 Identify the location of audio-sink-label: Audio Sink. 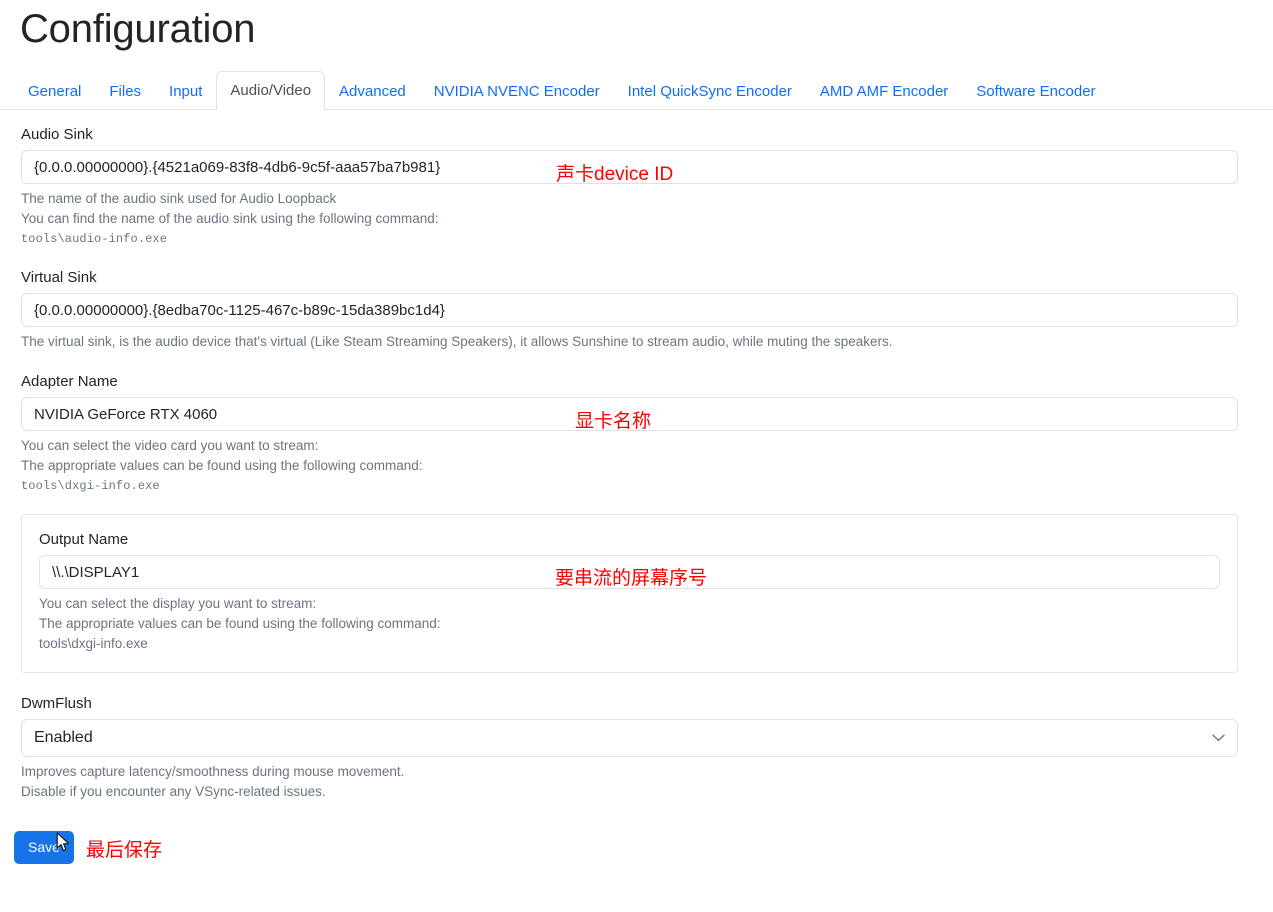
(57, 134).